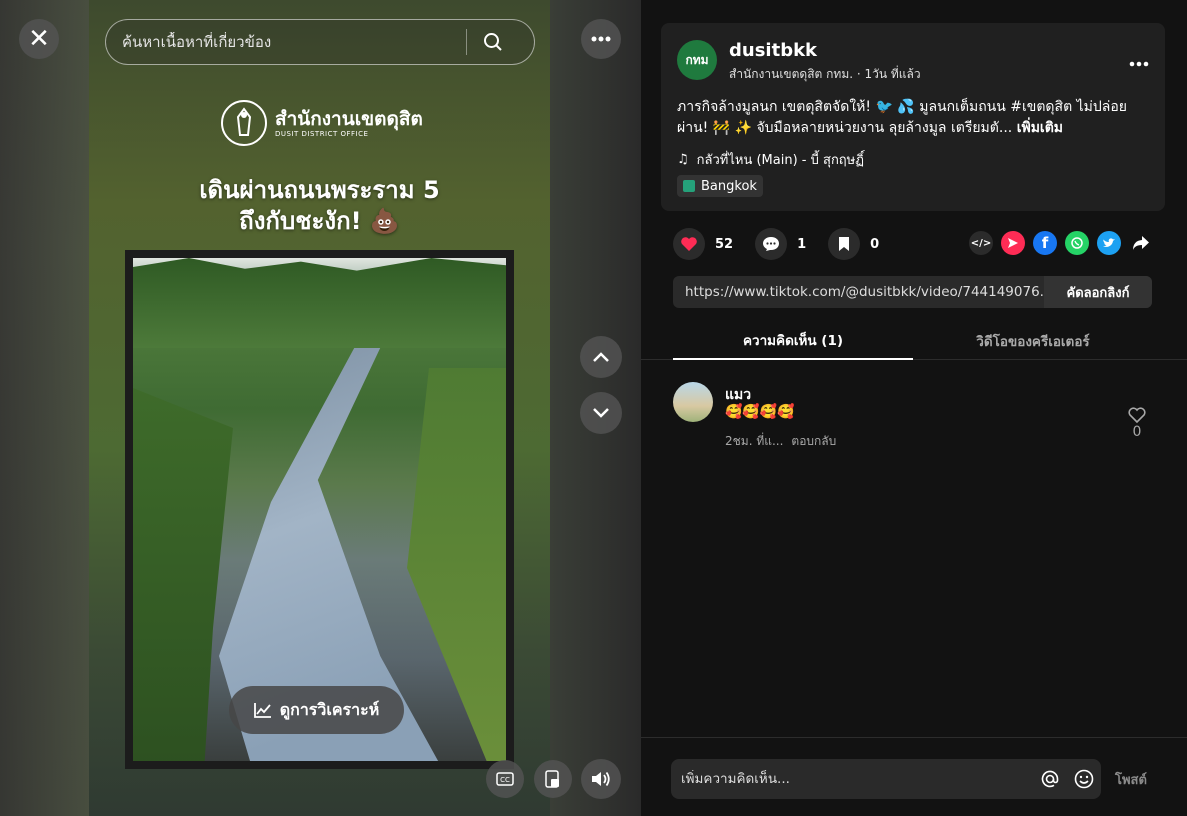  What do you see at coordinates (319, 190) in the screenshot?
I see `headline-line-1: เดินผ่านถนนพระราม 5` at bounding box center [319, 190].